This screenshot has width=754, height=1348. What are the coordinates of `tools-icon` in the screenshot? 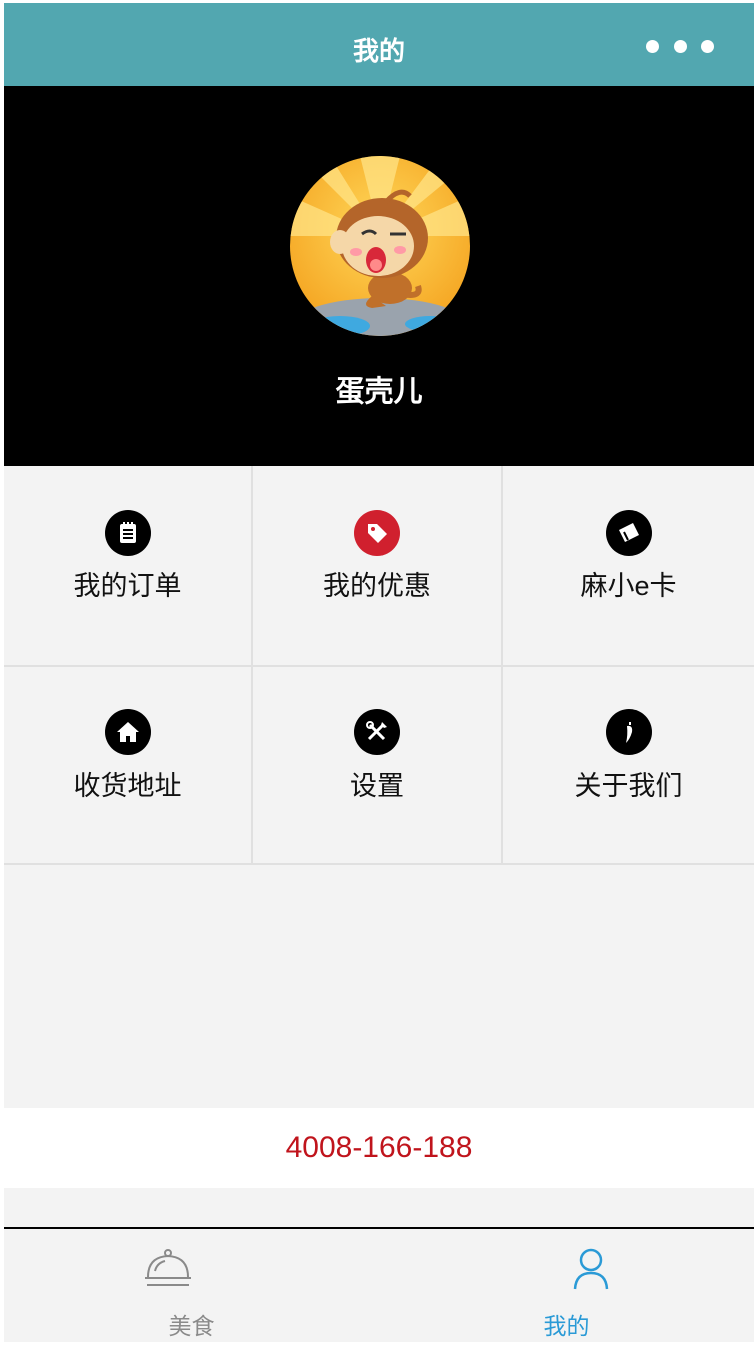 It's located at (377, 732).